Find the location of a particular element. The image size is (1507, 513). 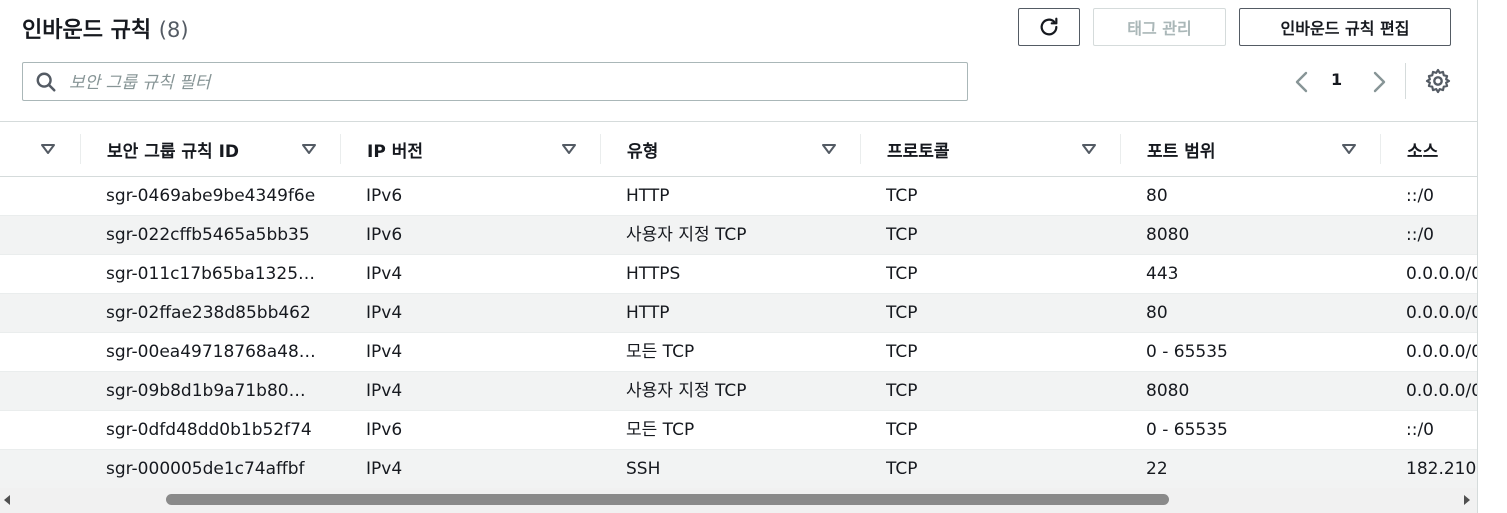

refresh-button is located at coordinates (1049, 27).